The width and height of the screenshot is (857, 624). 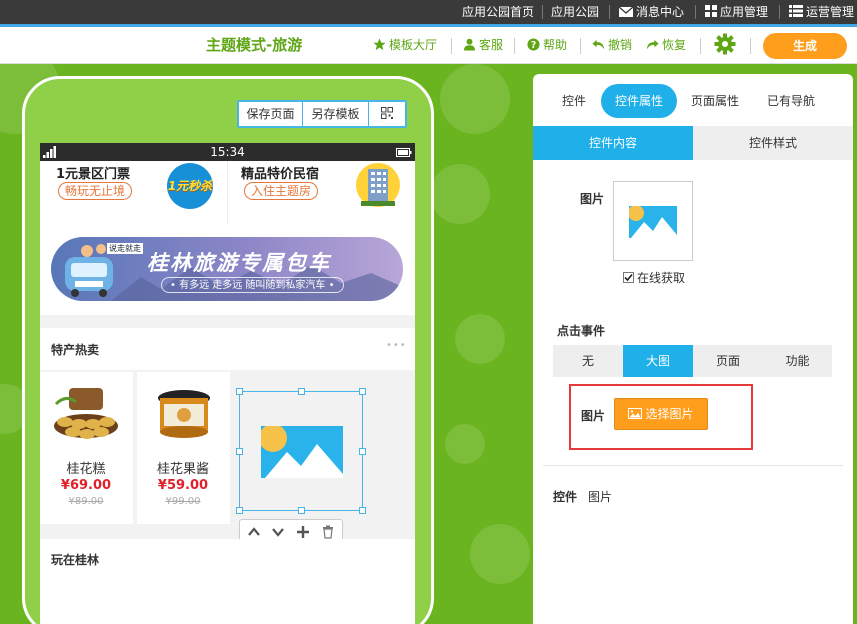 What do you see at coordinates (227, 152) in the screenshot?
I see `status-bar: 15:34` at bounding box center [227, 152].